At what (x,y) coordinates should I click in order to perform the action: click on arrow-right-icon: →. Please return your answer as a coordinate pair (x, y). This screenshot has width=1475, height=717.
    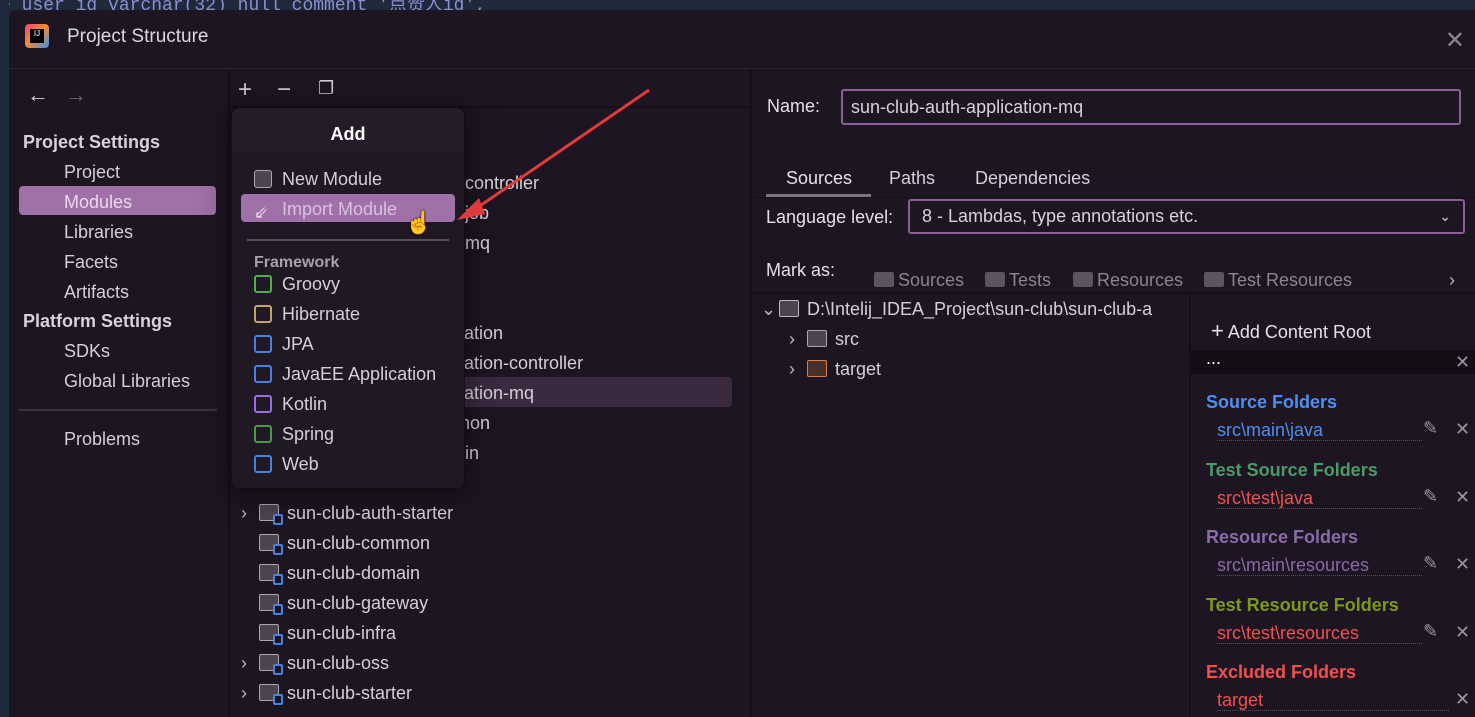
    Looking at the image, I should click on (76, 95).